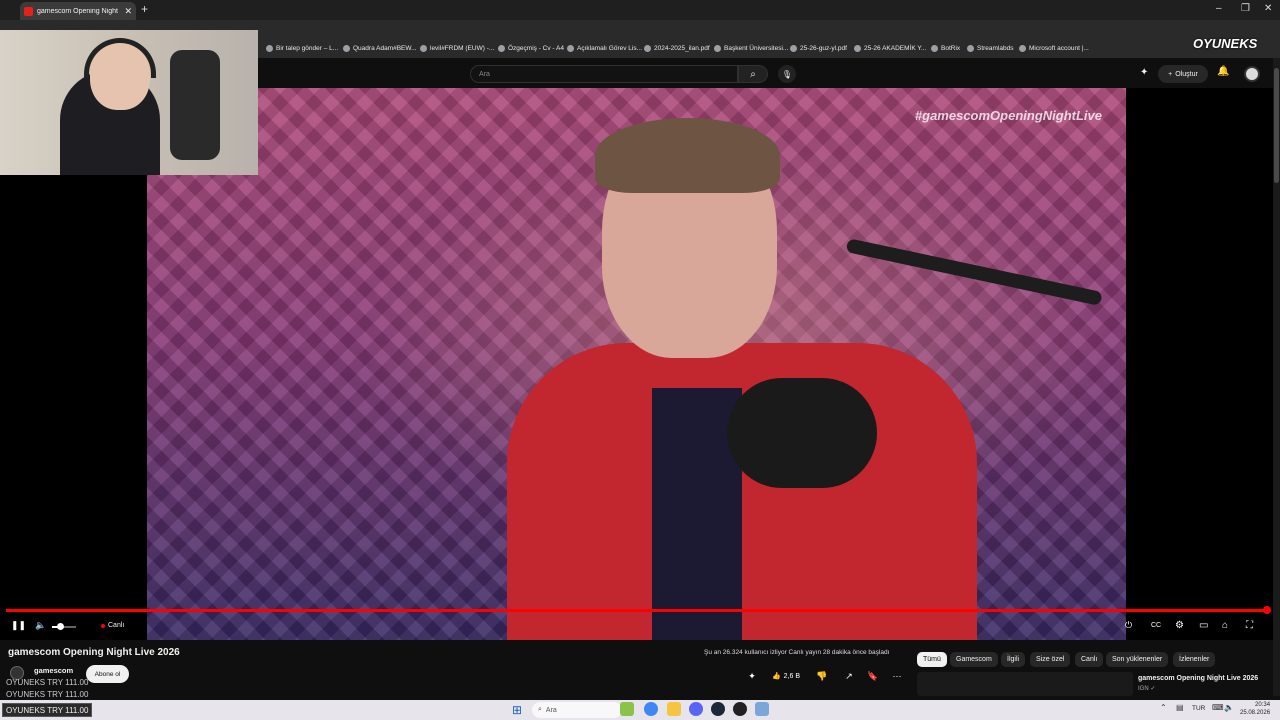 The image size is (1280, 720). Describe the element at coordinates (28, 11) in the screenshot. I see `youtube-favicon-icon` at that location.